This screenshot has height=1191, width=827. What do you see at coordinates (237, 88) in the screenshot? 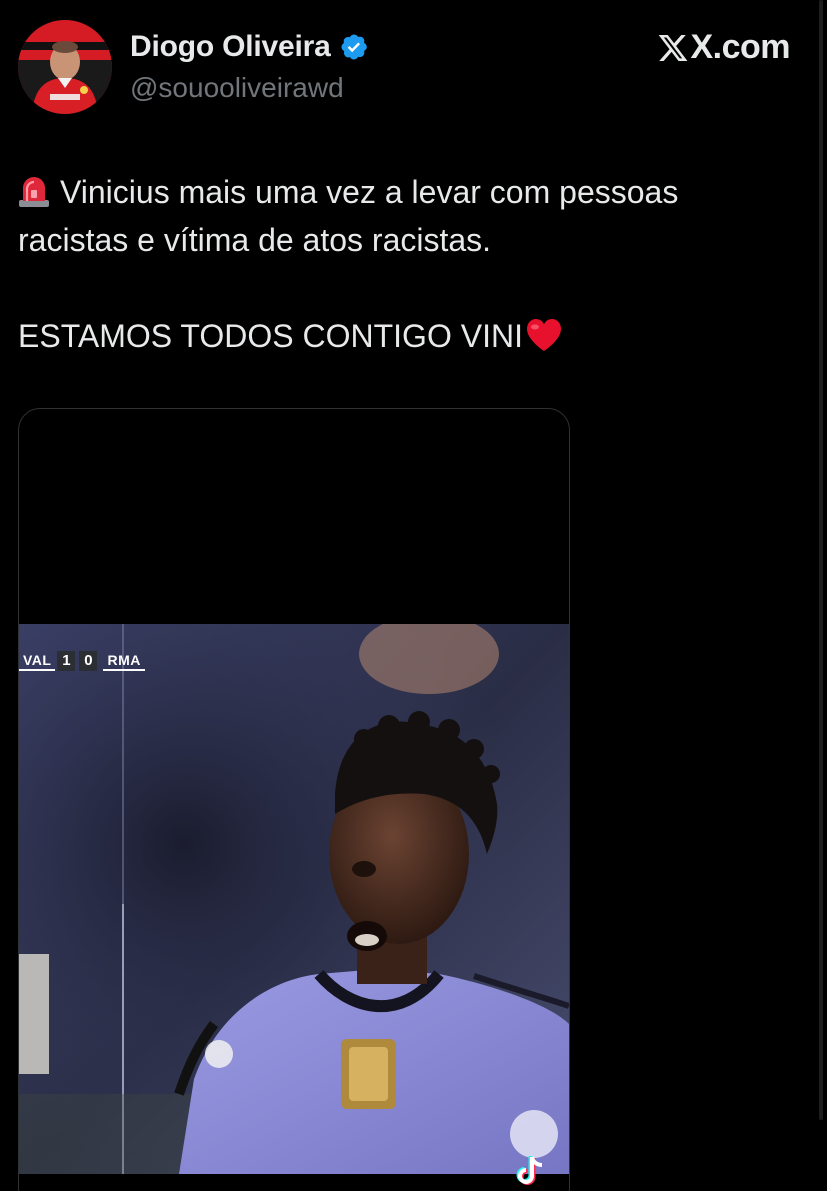
I see `user-handle: @souooliveirawd` at bounding box center [237, 88].